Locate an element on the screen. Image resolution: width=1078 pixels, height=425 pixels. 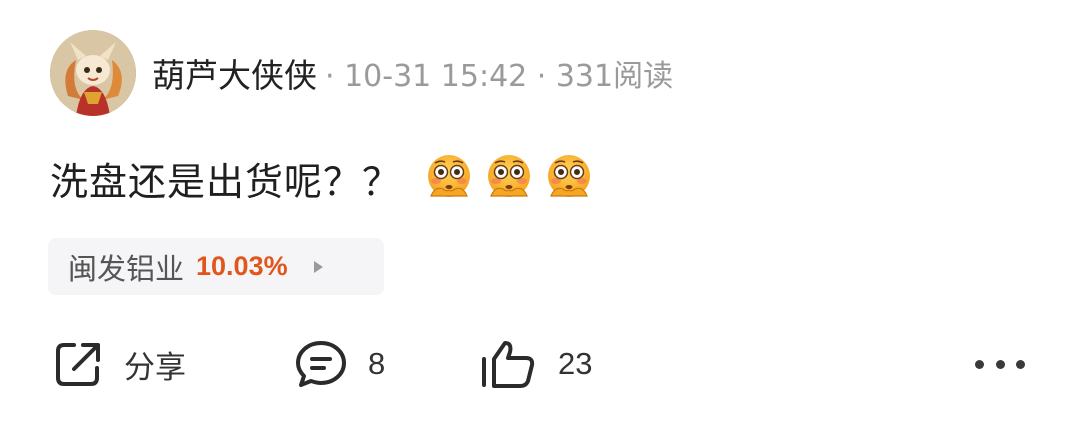
post-header: 葫芦大侠侠 · 10-31 15:42 · 331阅读 is located at coordinates (412, 73).